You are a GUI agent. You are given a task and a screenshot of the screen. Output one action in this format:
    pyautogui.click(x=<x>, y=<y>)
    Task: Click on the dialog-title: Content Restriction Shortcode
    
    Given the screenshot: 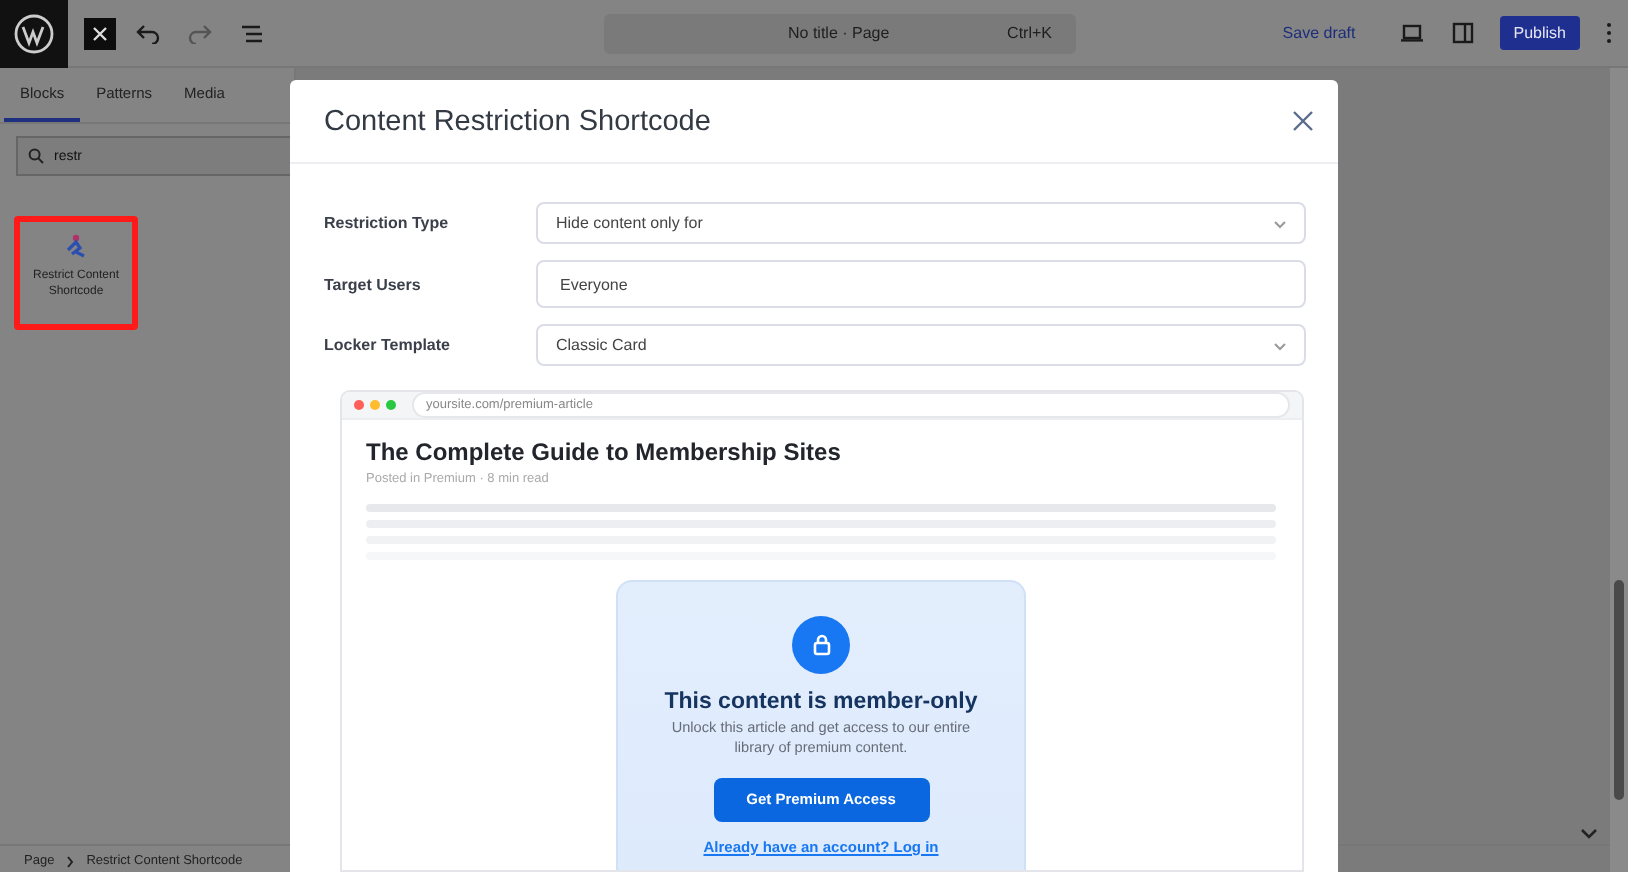 What is the action you would take?
    pyautogui.click(x=517, y=121)
    